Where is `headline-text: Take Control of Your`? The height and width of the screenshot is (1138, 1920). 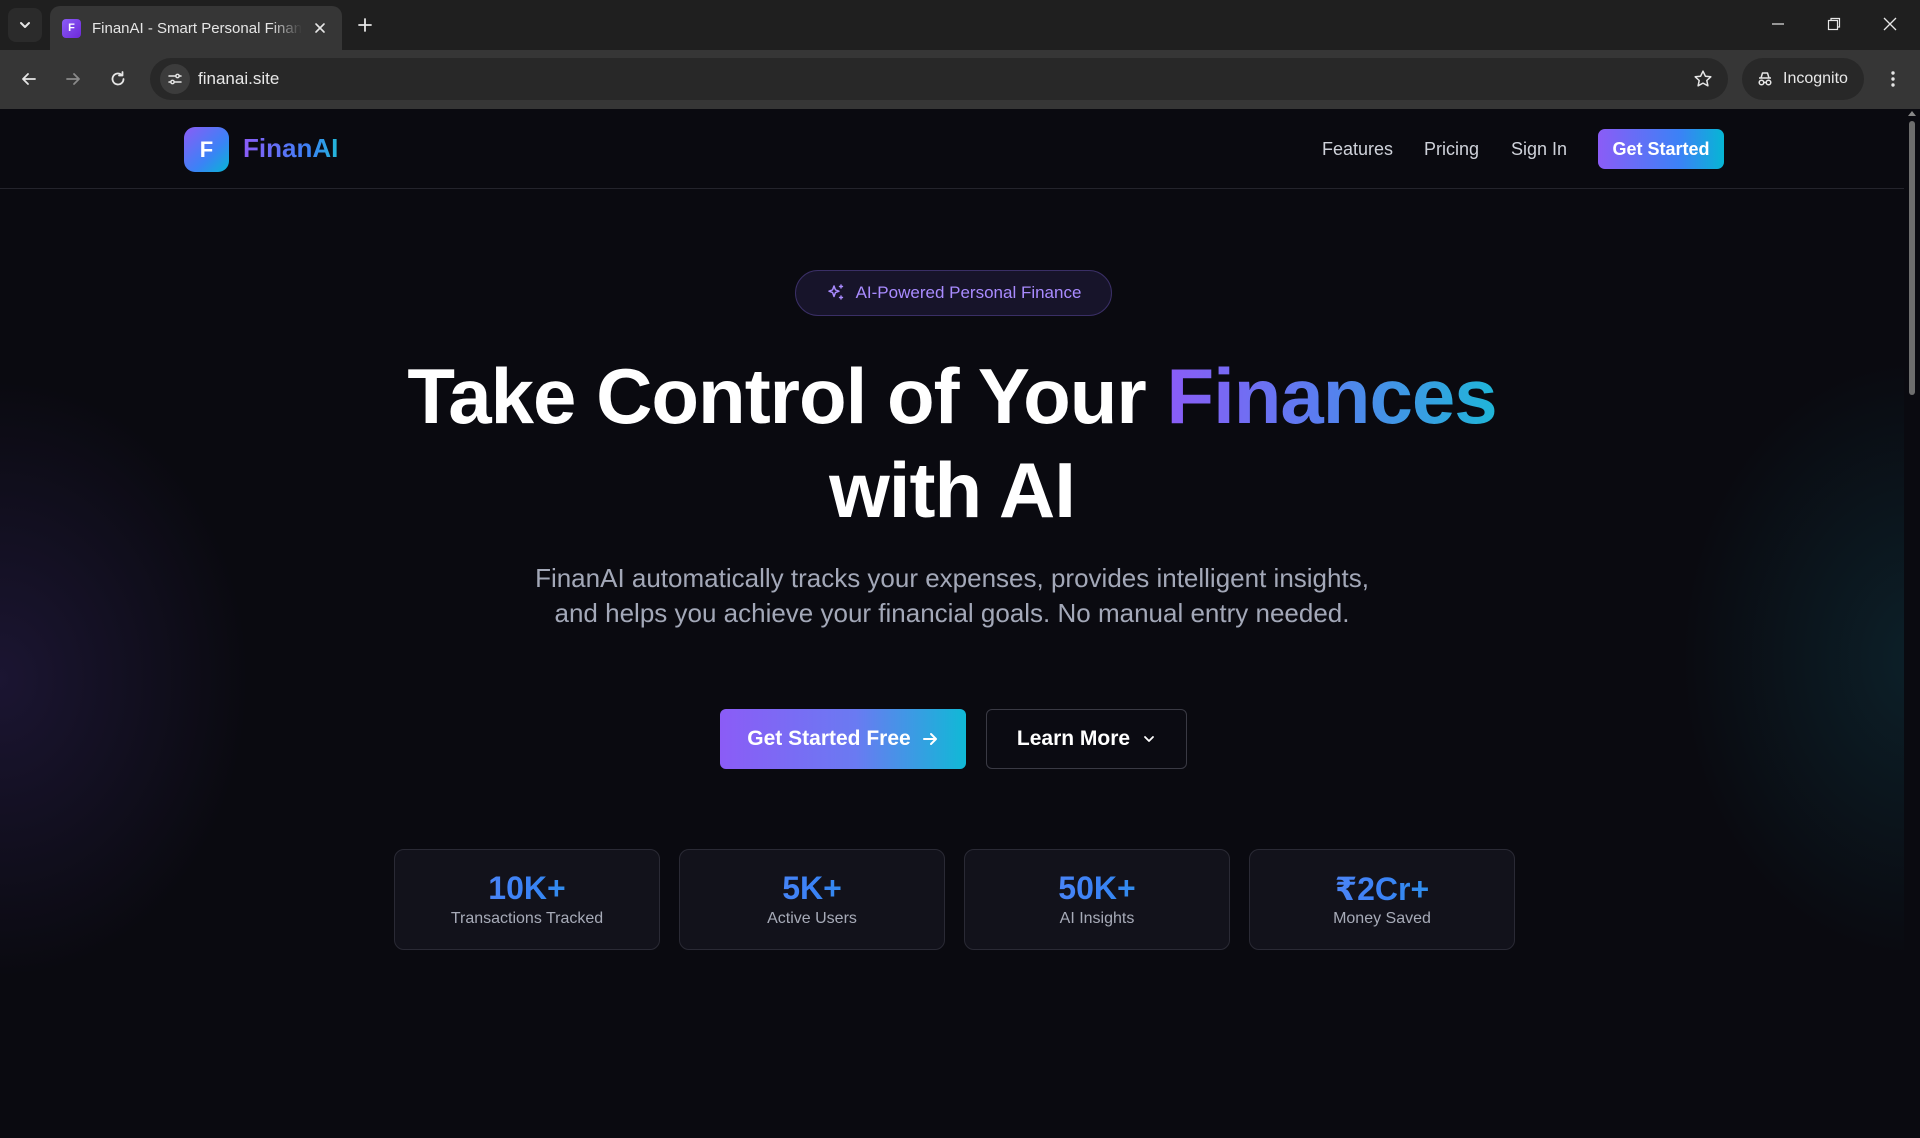 headline-text: Take Control of Your is located at coordinates (787, 396).